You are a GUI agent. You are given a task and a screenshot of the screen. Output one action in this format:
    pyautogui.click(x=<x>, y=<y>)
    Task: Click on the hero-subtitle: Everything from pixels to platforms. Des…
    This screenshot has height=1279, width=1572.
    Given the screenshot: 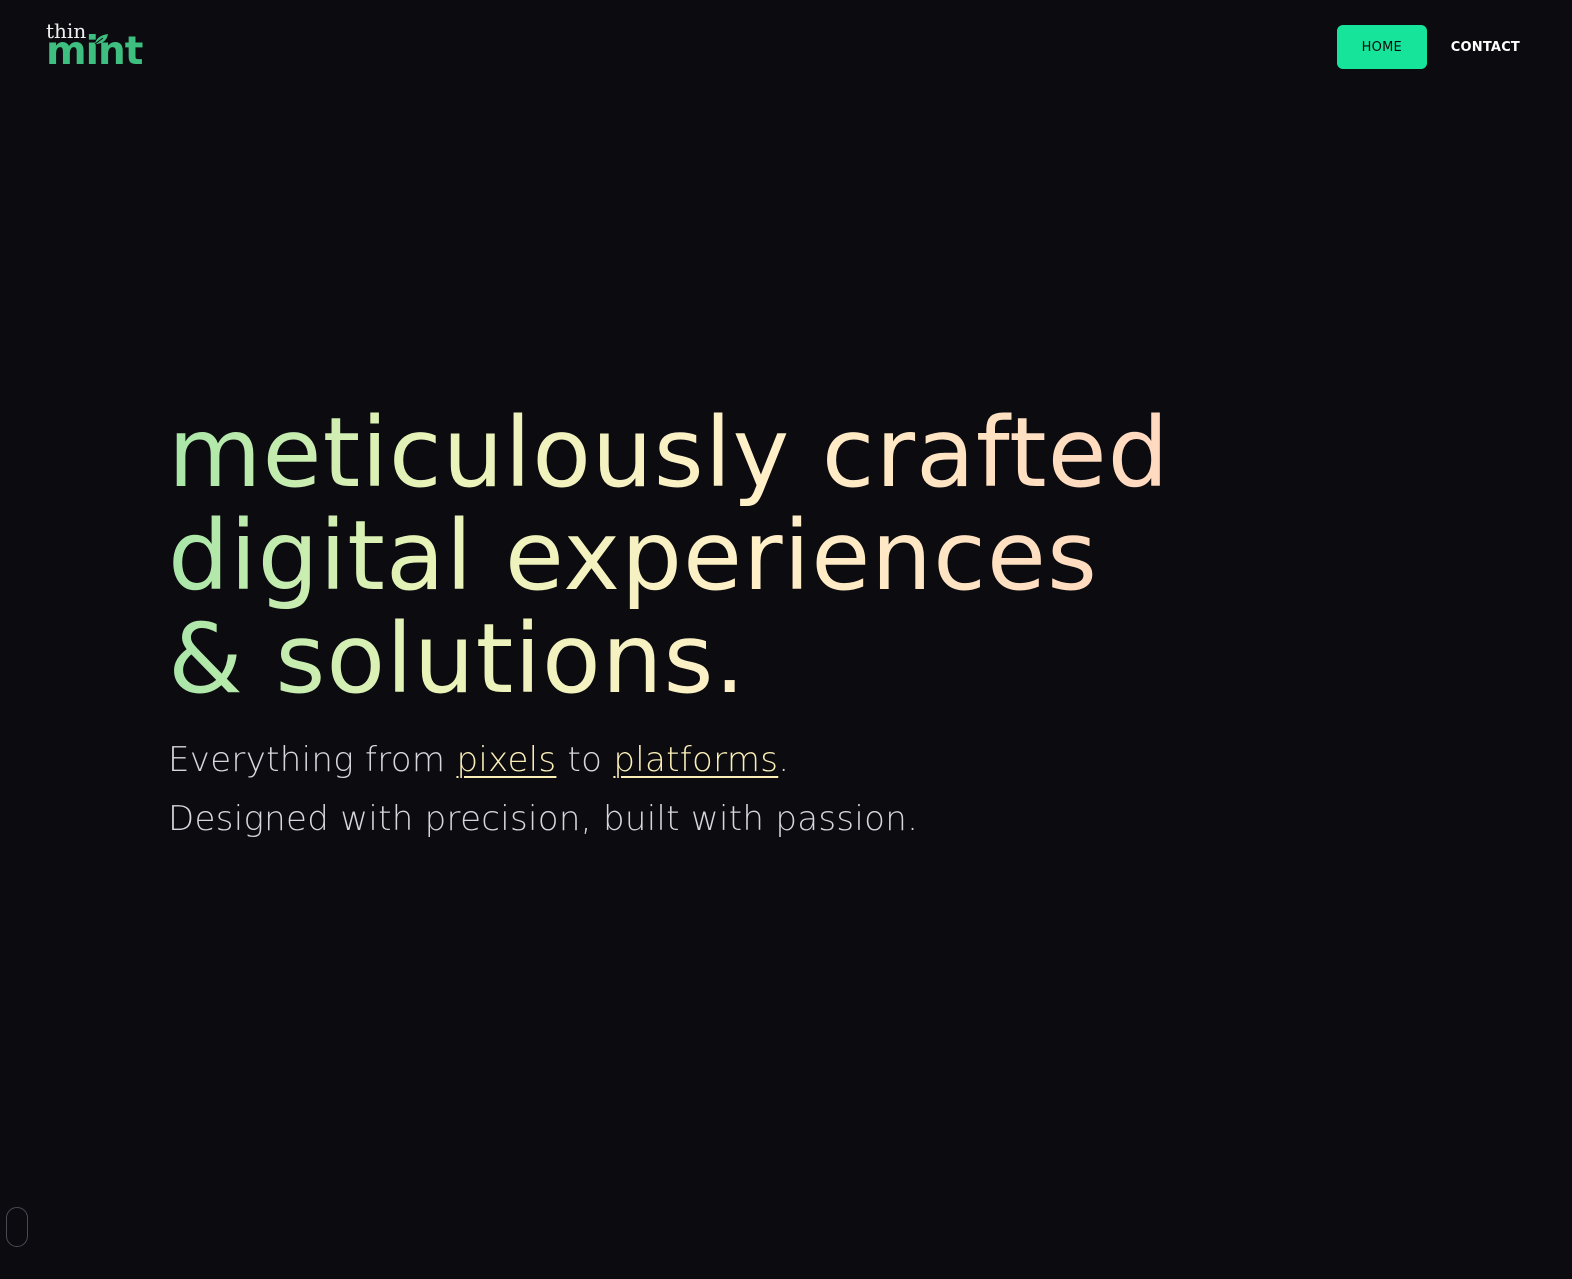 What is the action you would take?
    pyautogui.click(x=818, y=790)
    